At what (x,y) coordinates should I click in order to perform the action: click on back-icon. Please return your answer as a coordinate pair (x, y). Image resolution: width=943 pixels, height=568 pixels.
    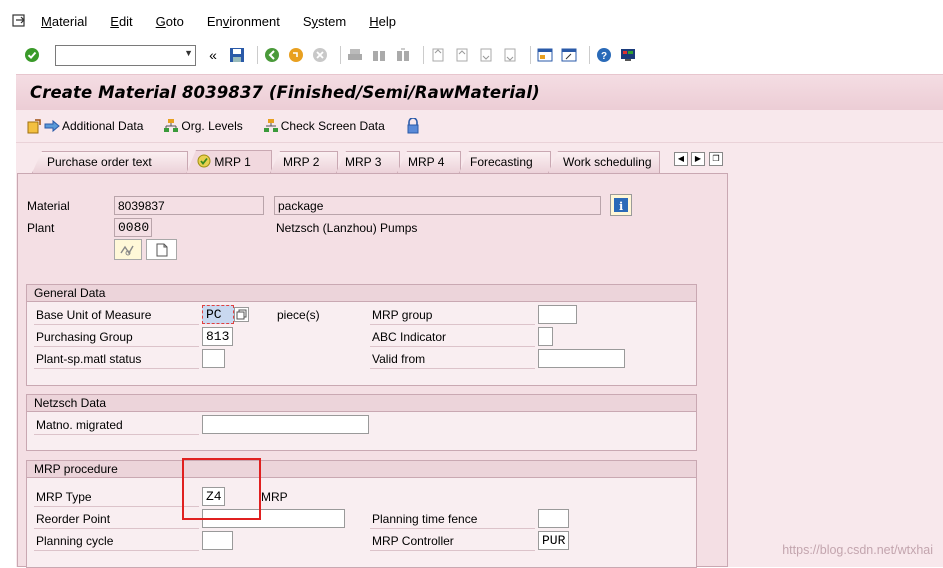
    Looking at the image, I should click on (272, 55).